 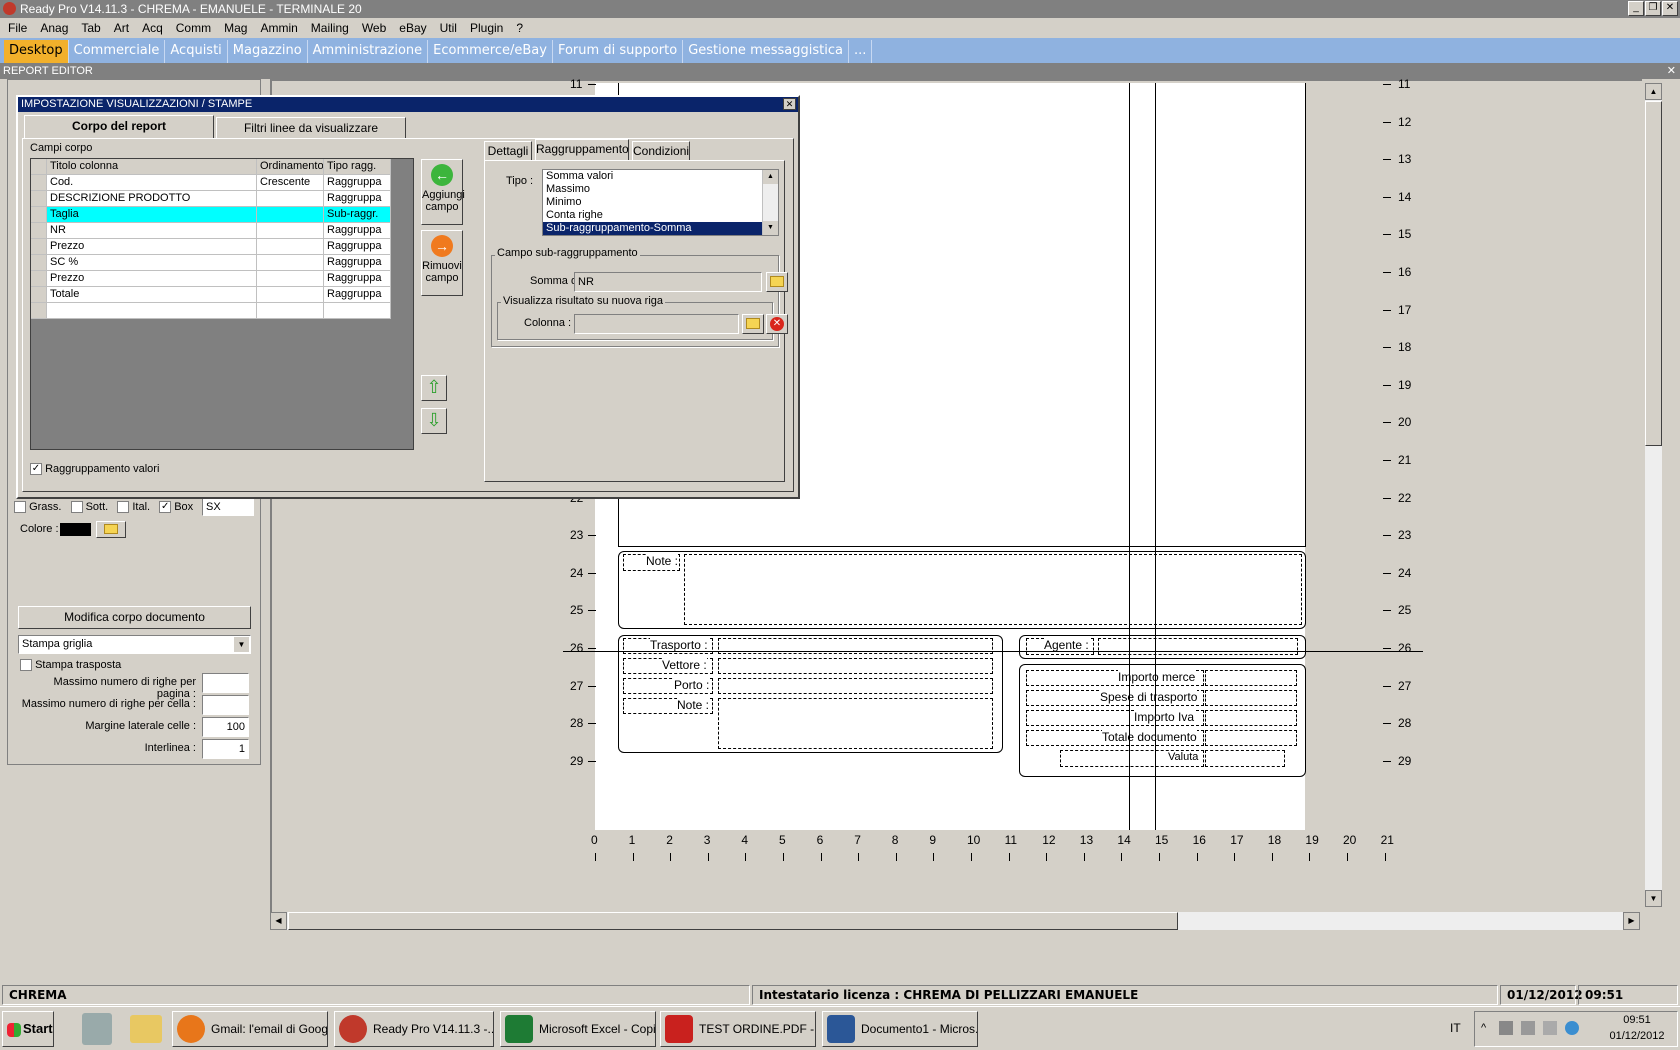 What do you see at coordinates (241, 644) in the screenshot?
I see `chevron-down-icon: ▼` at bounding box center [241, 644].